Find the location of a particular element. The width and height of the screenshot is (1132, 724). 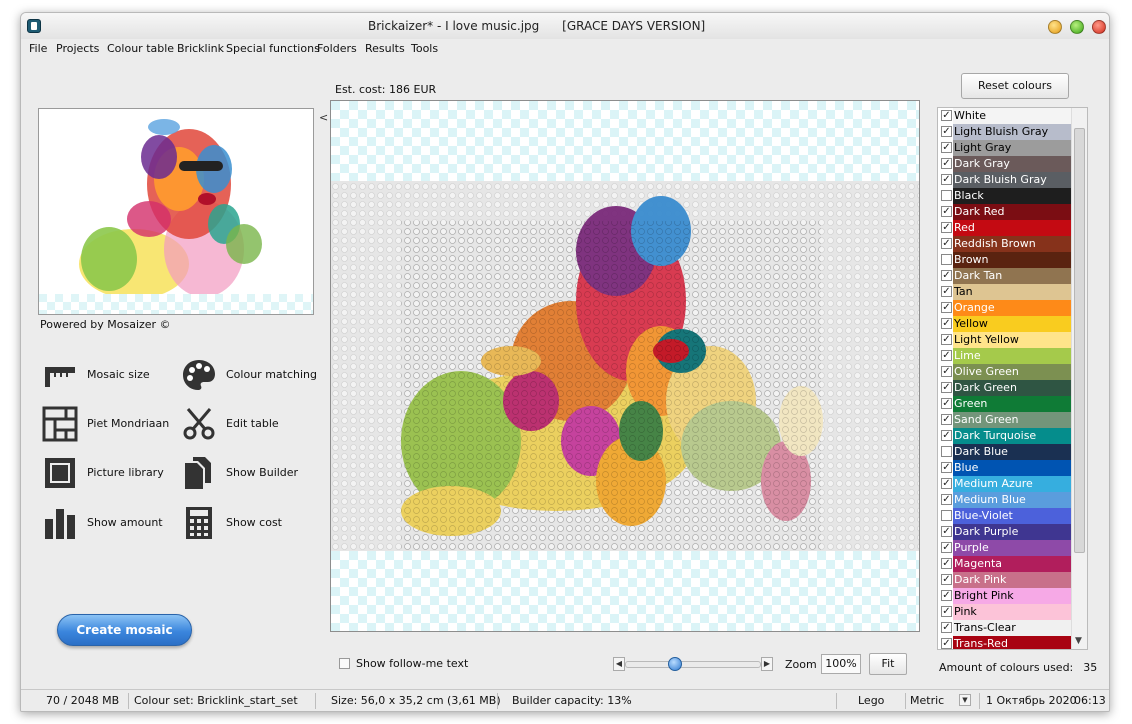

colour-row: ✓ Dark Pink is located at coordinates (1012, 580).